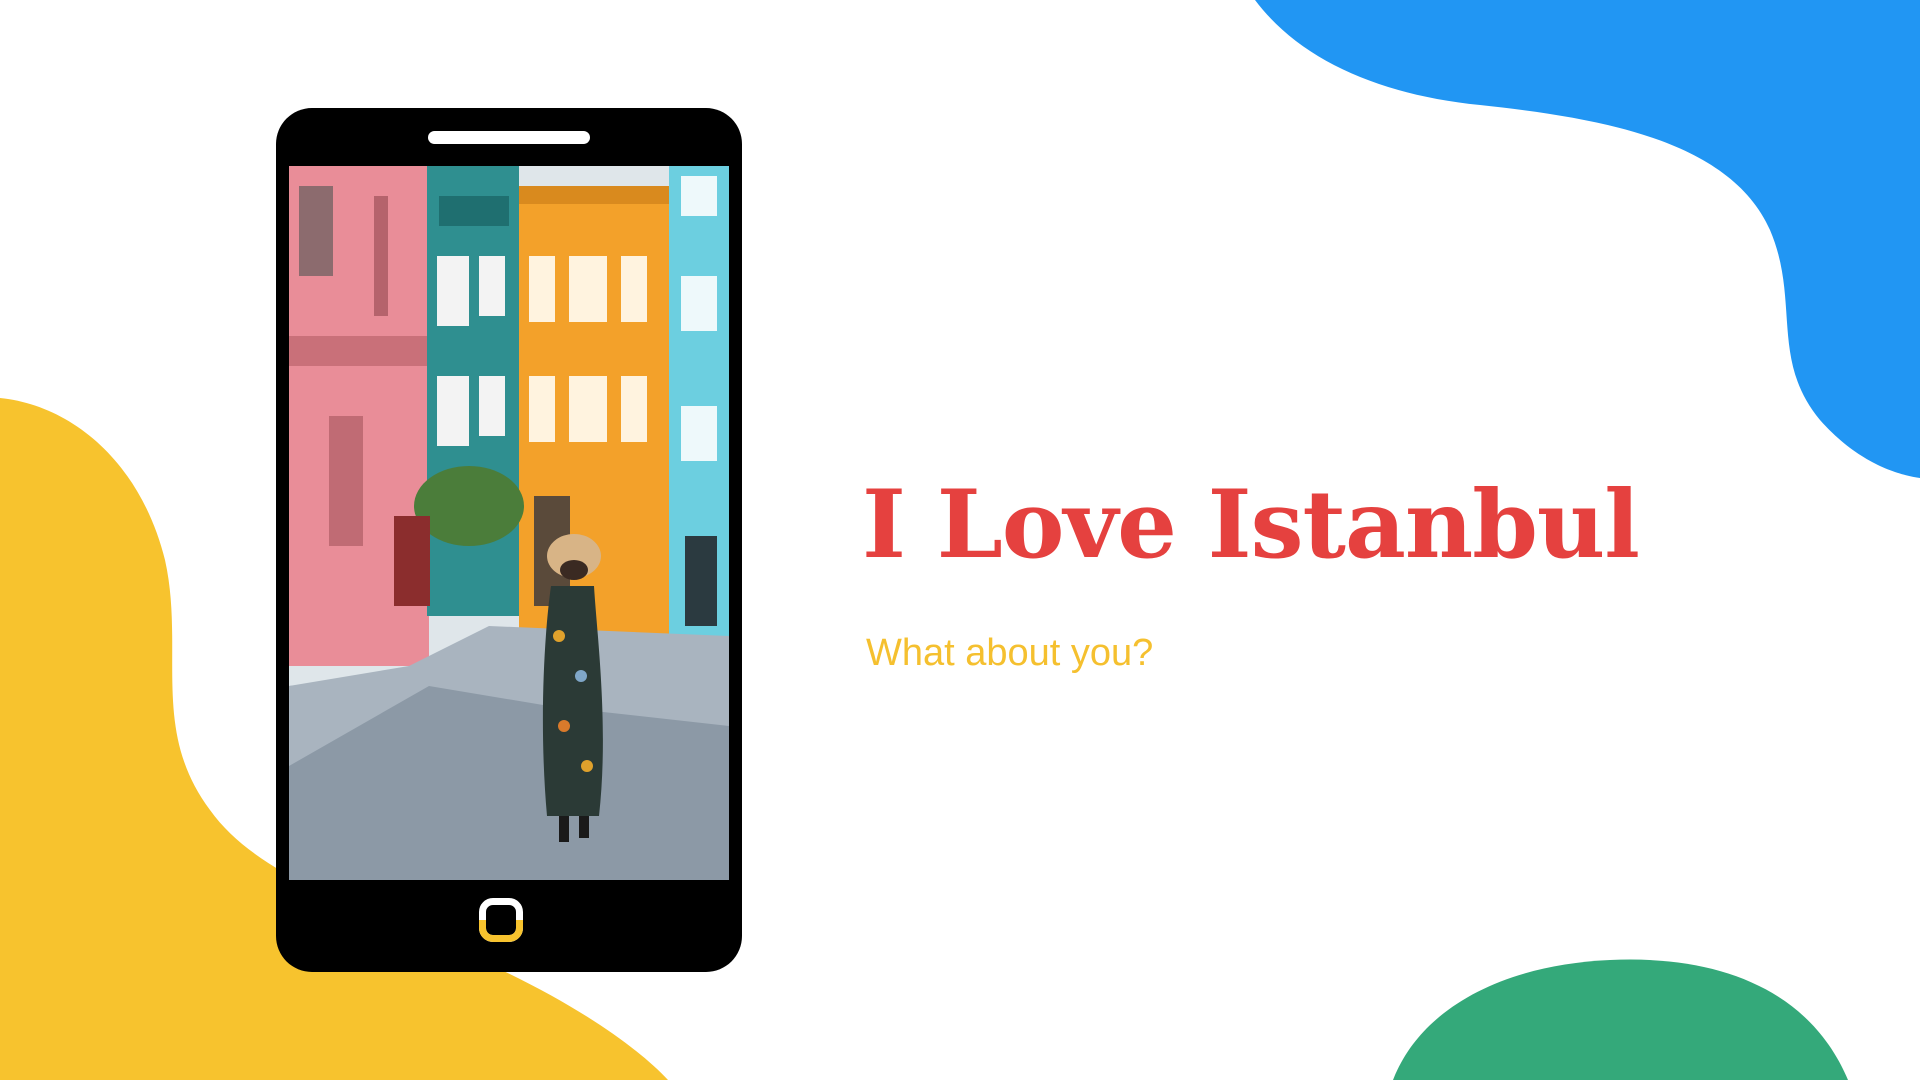  What do you see at coordinates (1620, 1019) in the screenshot?
I see `green-blob` at bounding box center [1620, 1019].